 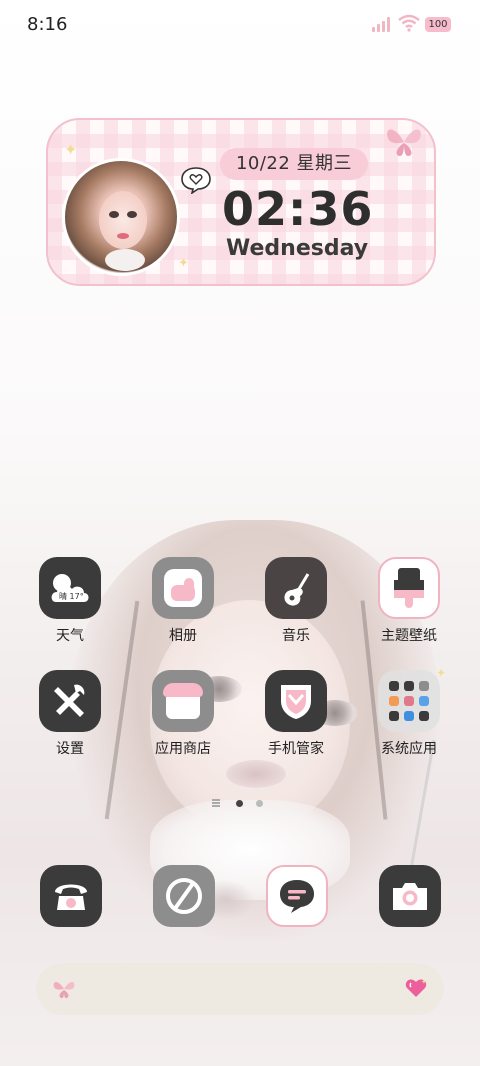 What do you see at coordinates (409, 588) in the screenshot?
I see `theme-brush-icon` at bounding box center [409, 588].